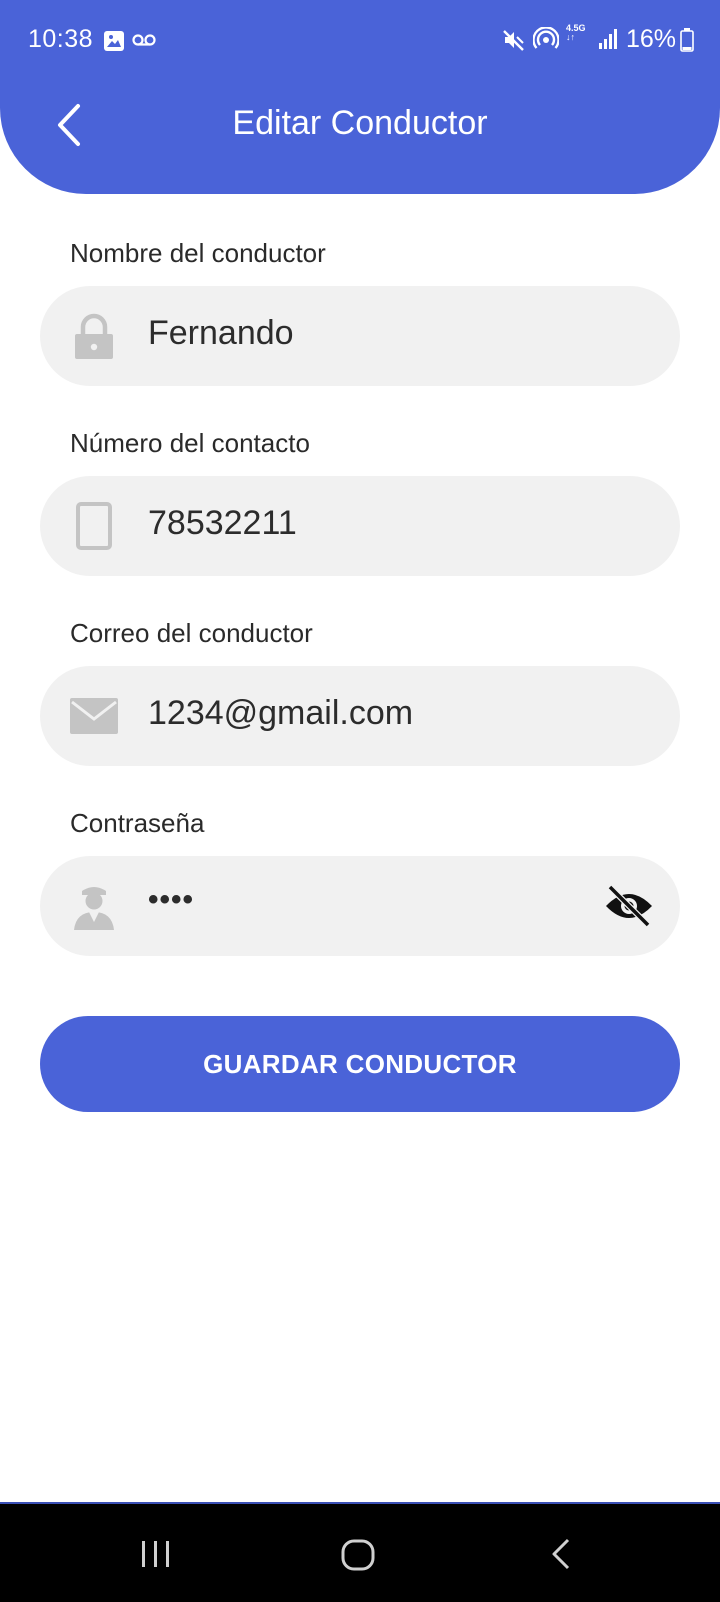  What do you see at coordinates (358, 1555) in the screenshot?
I see `home-icon` at bounding box center [358, 1555].